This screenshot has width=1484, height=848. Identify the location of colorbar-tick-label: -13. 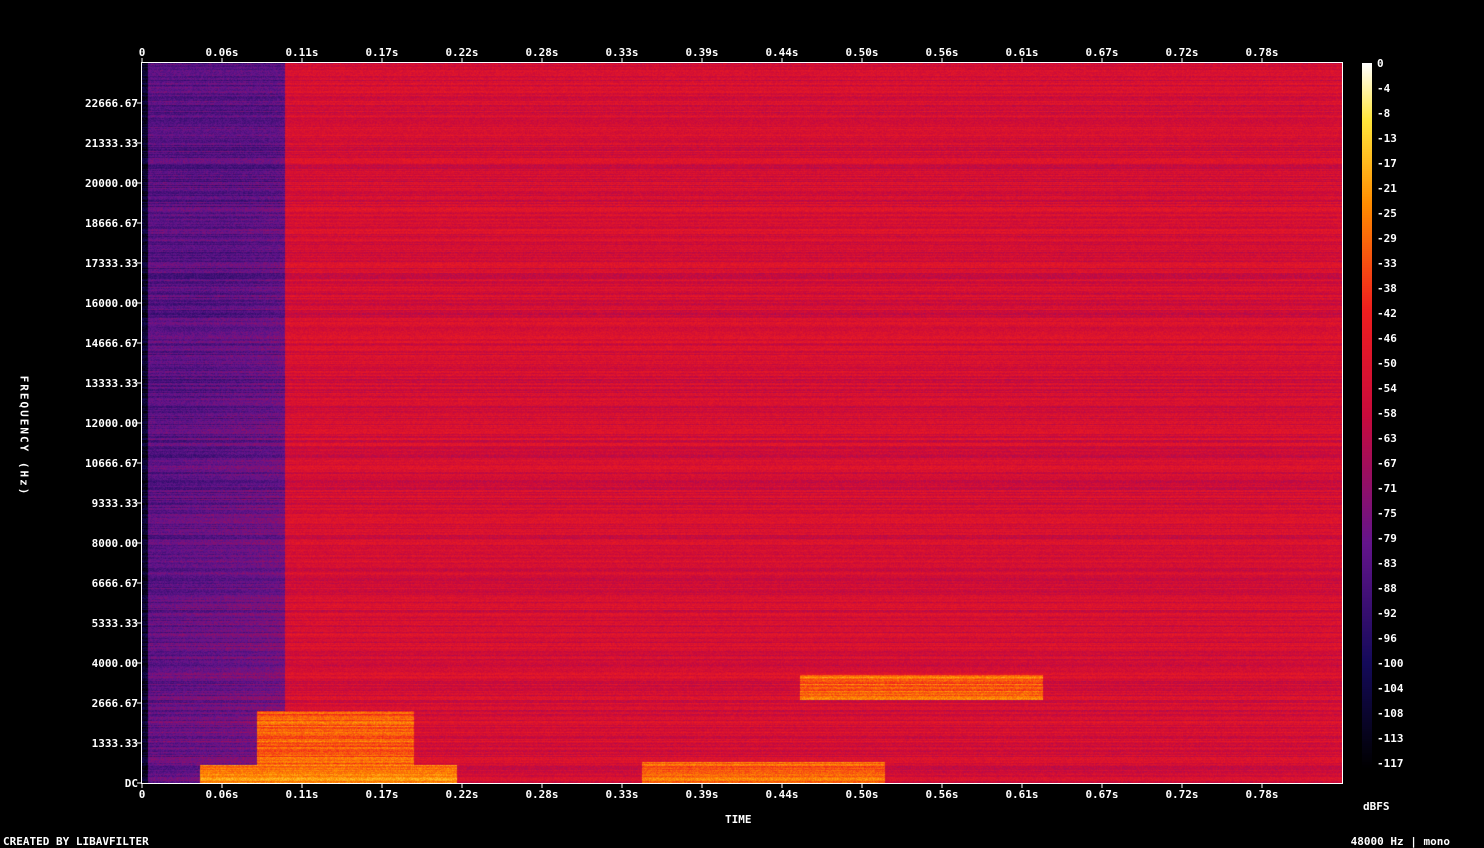
(1387, 138).